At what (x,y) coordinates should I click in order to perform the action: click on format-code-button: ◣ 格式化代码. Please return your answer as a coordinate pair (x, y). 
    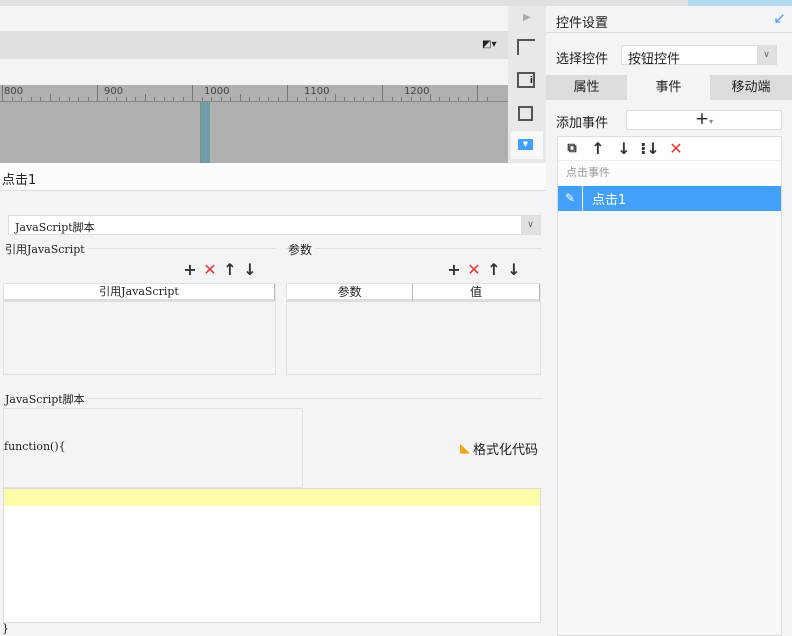
    Looking at the image, I should click on (499, 448).